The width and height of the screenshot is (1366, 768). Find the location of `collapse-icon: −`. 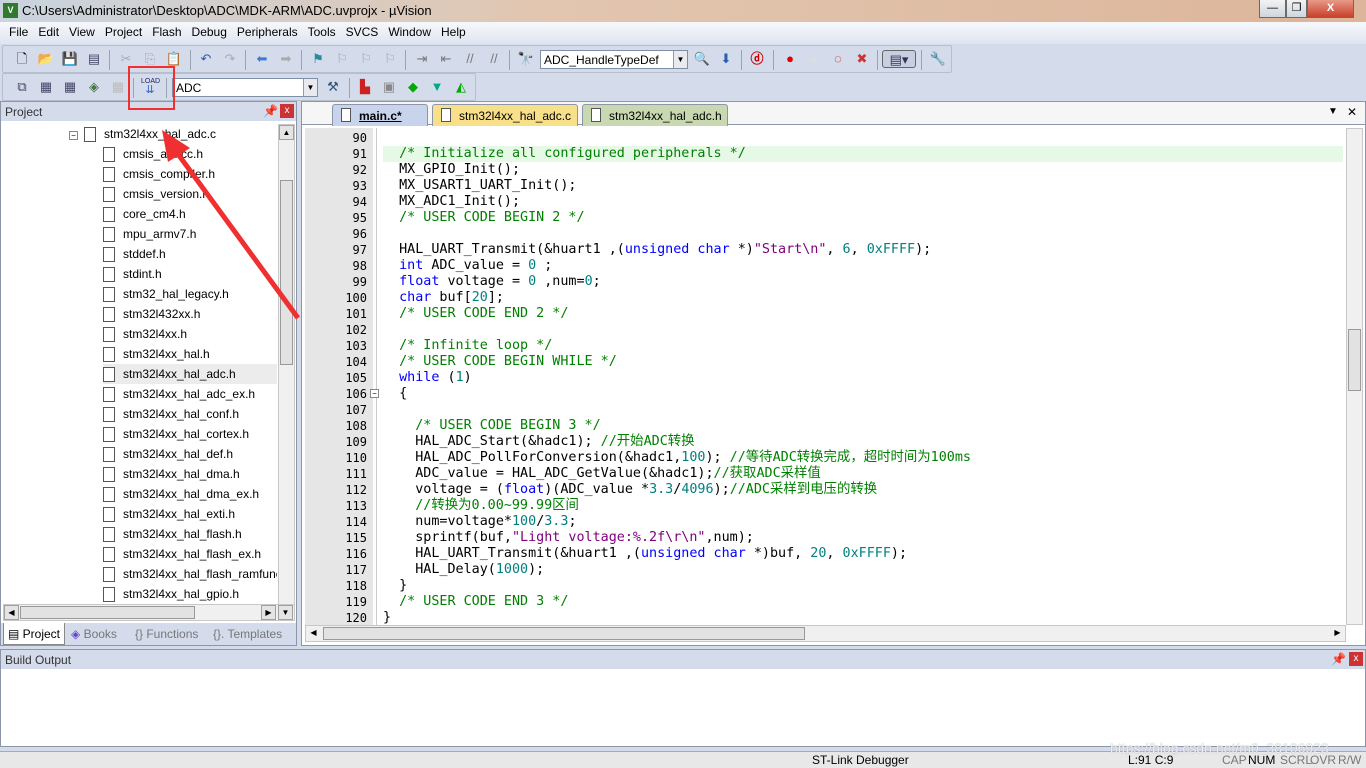

collapse-icon: − is located at coordinates (73, 135).